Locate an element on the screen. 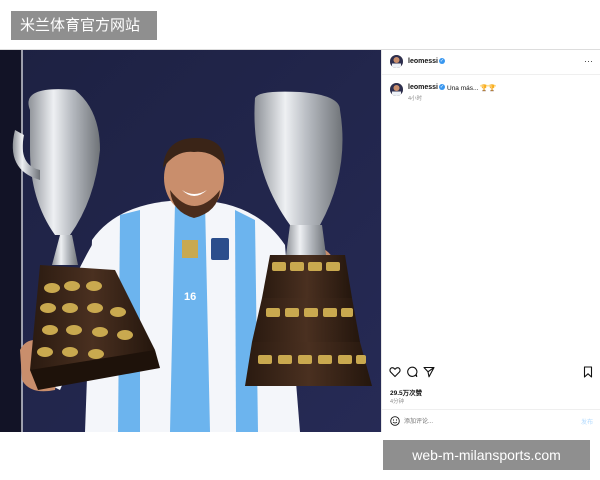  caption-time: 4小时 is located at coordinates (415, 99).